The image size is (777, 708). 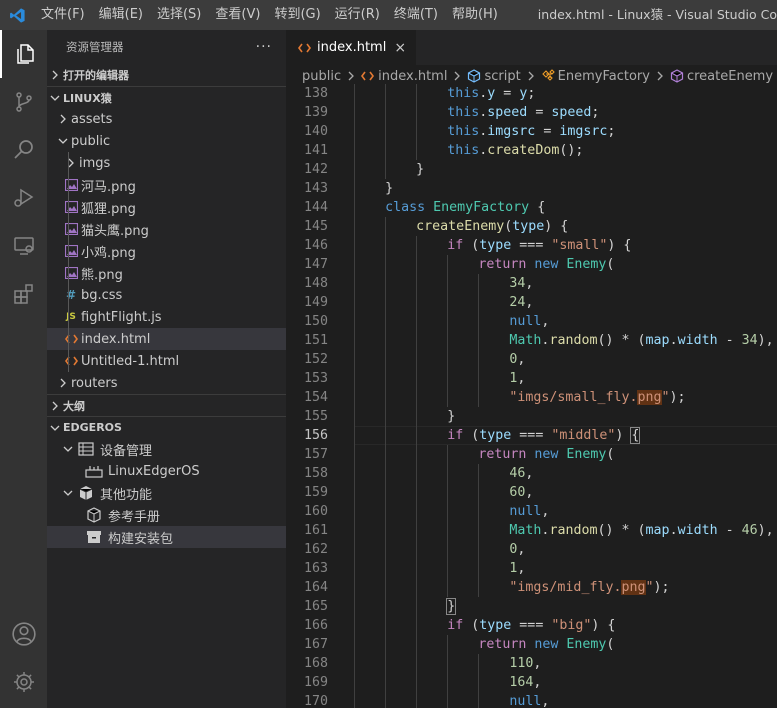 I want to click on menu-item: 终端(T), so click(x=416, y=15).